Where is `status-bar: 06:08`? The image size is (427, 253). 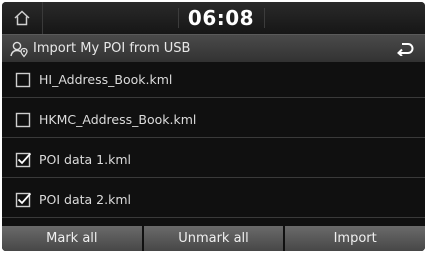
status-bar: 06:08 is located at coordinates (213, 18).